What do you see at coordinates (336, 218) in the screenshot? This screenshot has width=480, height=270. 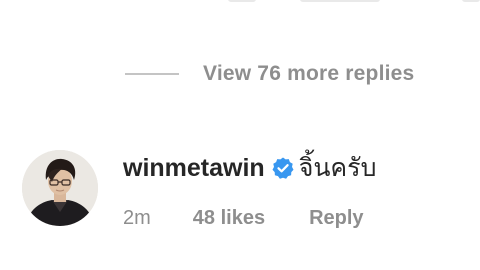 I see `reply-button: Reply` at bounding box center [336, 218].